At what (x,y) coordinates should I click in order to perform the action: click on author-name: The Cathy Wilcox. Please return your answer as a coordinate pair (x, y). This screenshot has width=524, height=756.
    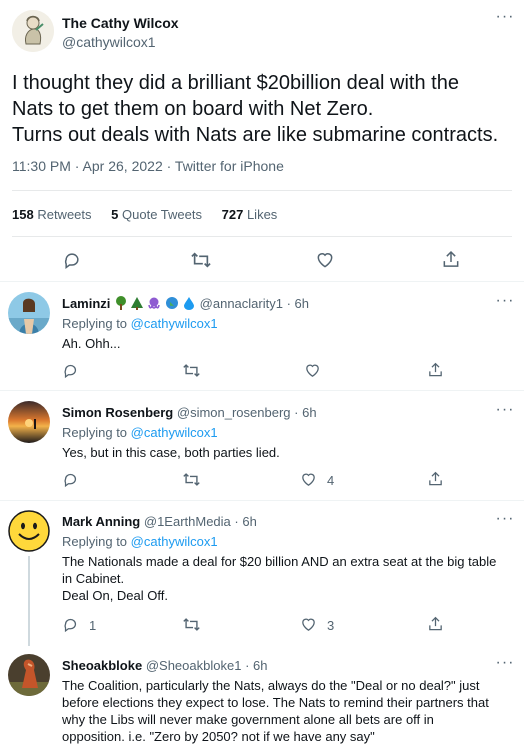
    Looking at the image, I should click on (120, 23).